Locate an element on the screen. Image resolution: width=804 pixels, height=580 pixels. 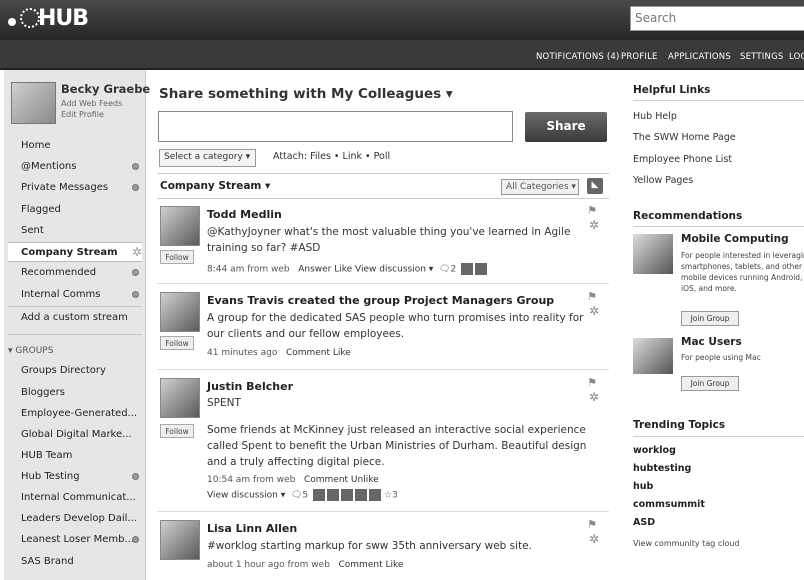
trending-tag: commsummit is located at coordinates (669, 504).